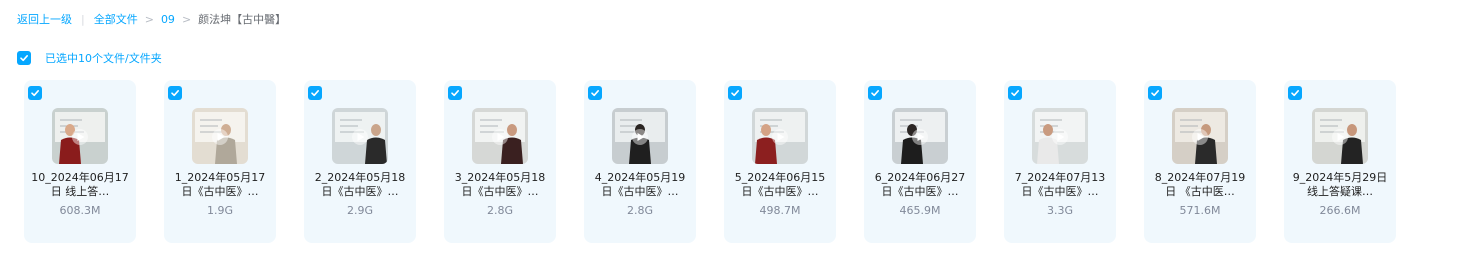 The height and width of the screenshot is (271, 1470). I want to click on file-size: 608.3M, so click(80, 210).